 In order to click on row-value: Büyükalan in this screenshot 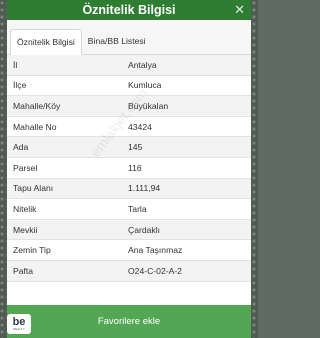, I will do `click(148, 105)`.